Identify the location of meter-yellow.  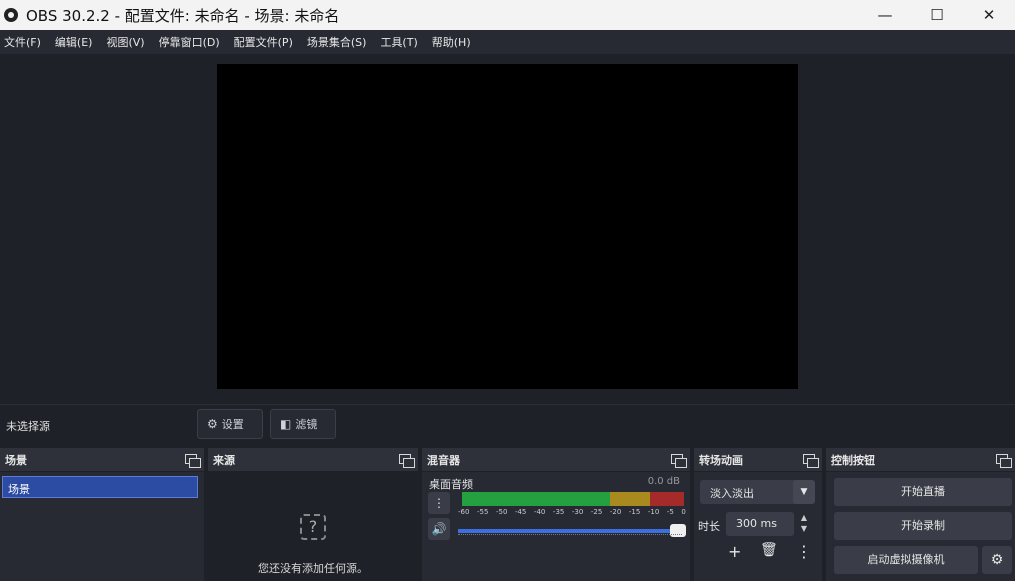
(630, 499).